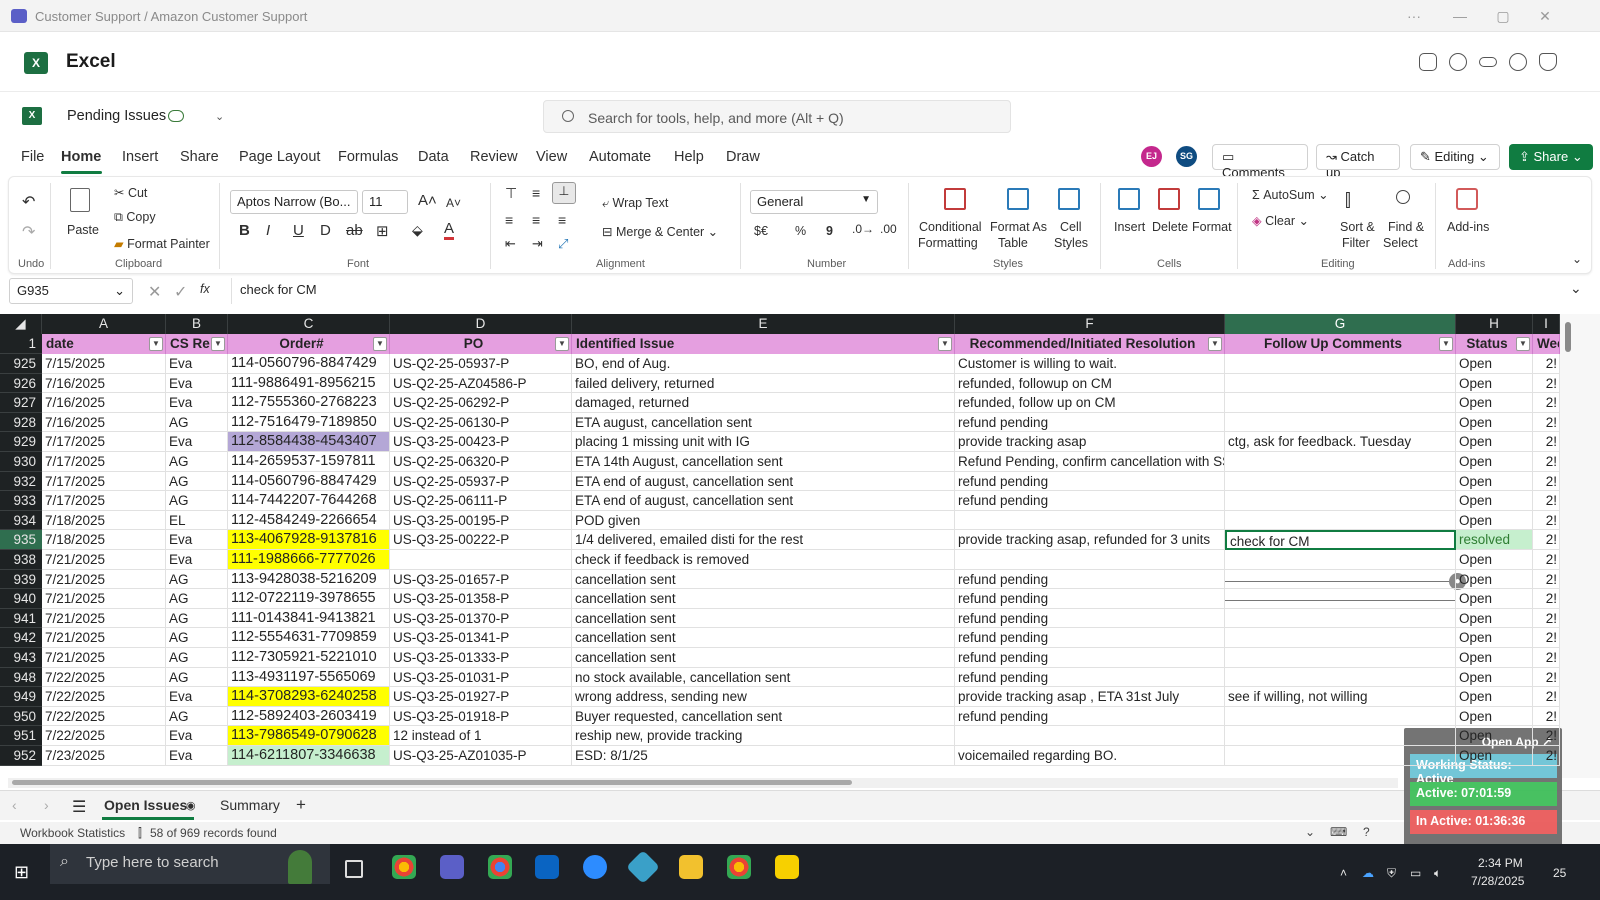 This screenshot has width=1600, height=900. I want to click on table-cell: 111-0143841-9413821, so click(309, 618).